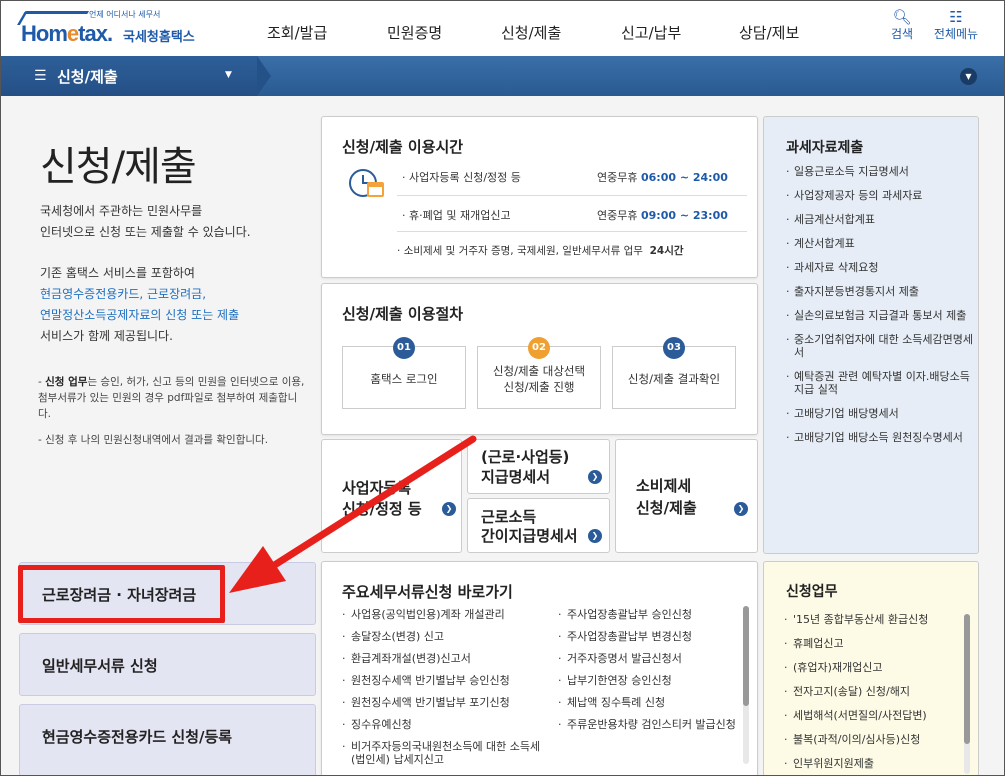 This screenshot has width=1005, height=776. I want to click on nav-certificate: 민원증명, so click(414, 32).